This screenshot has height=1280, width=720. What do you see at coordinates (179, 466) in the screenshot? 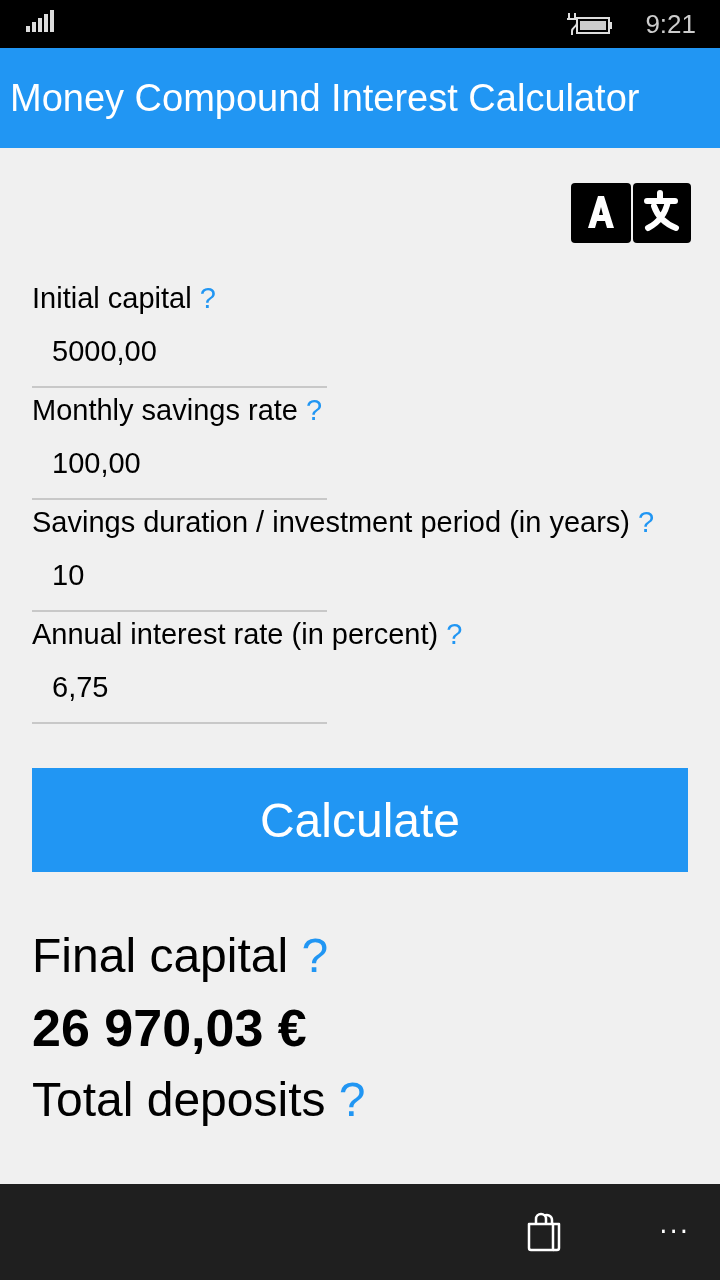
I see `input-field: 100,00` at bounding box center [179, 466].